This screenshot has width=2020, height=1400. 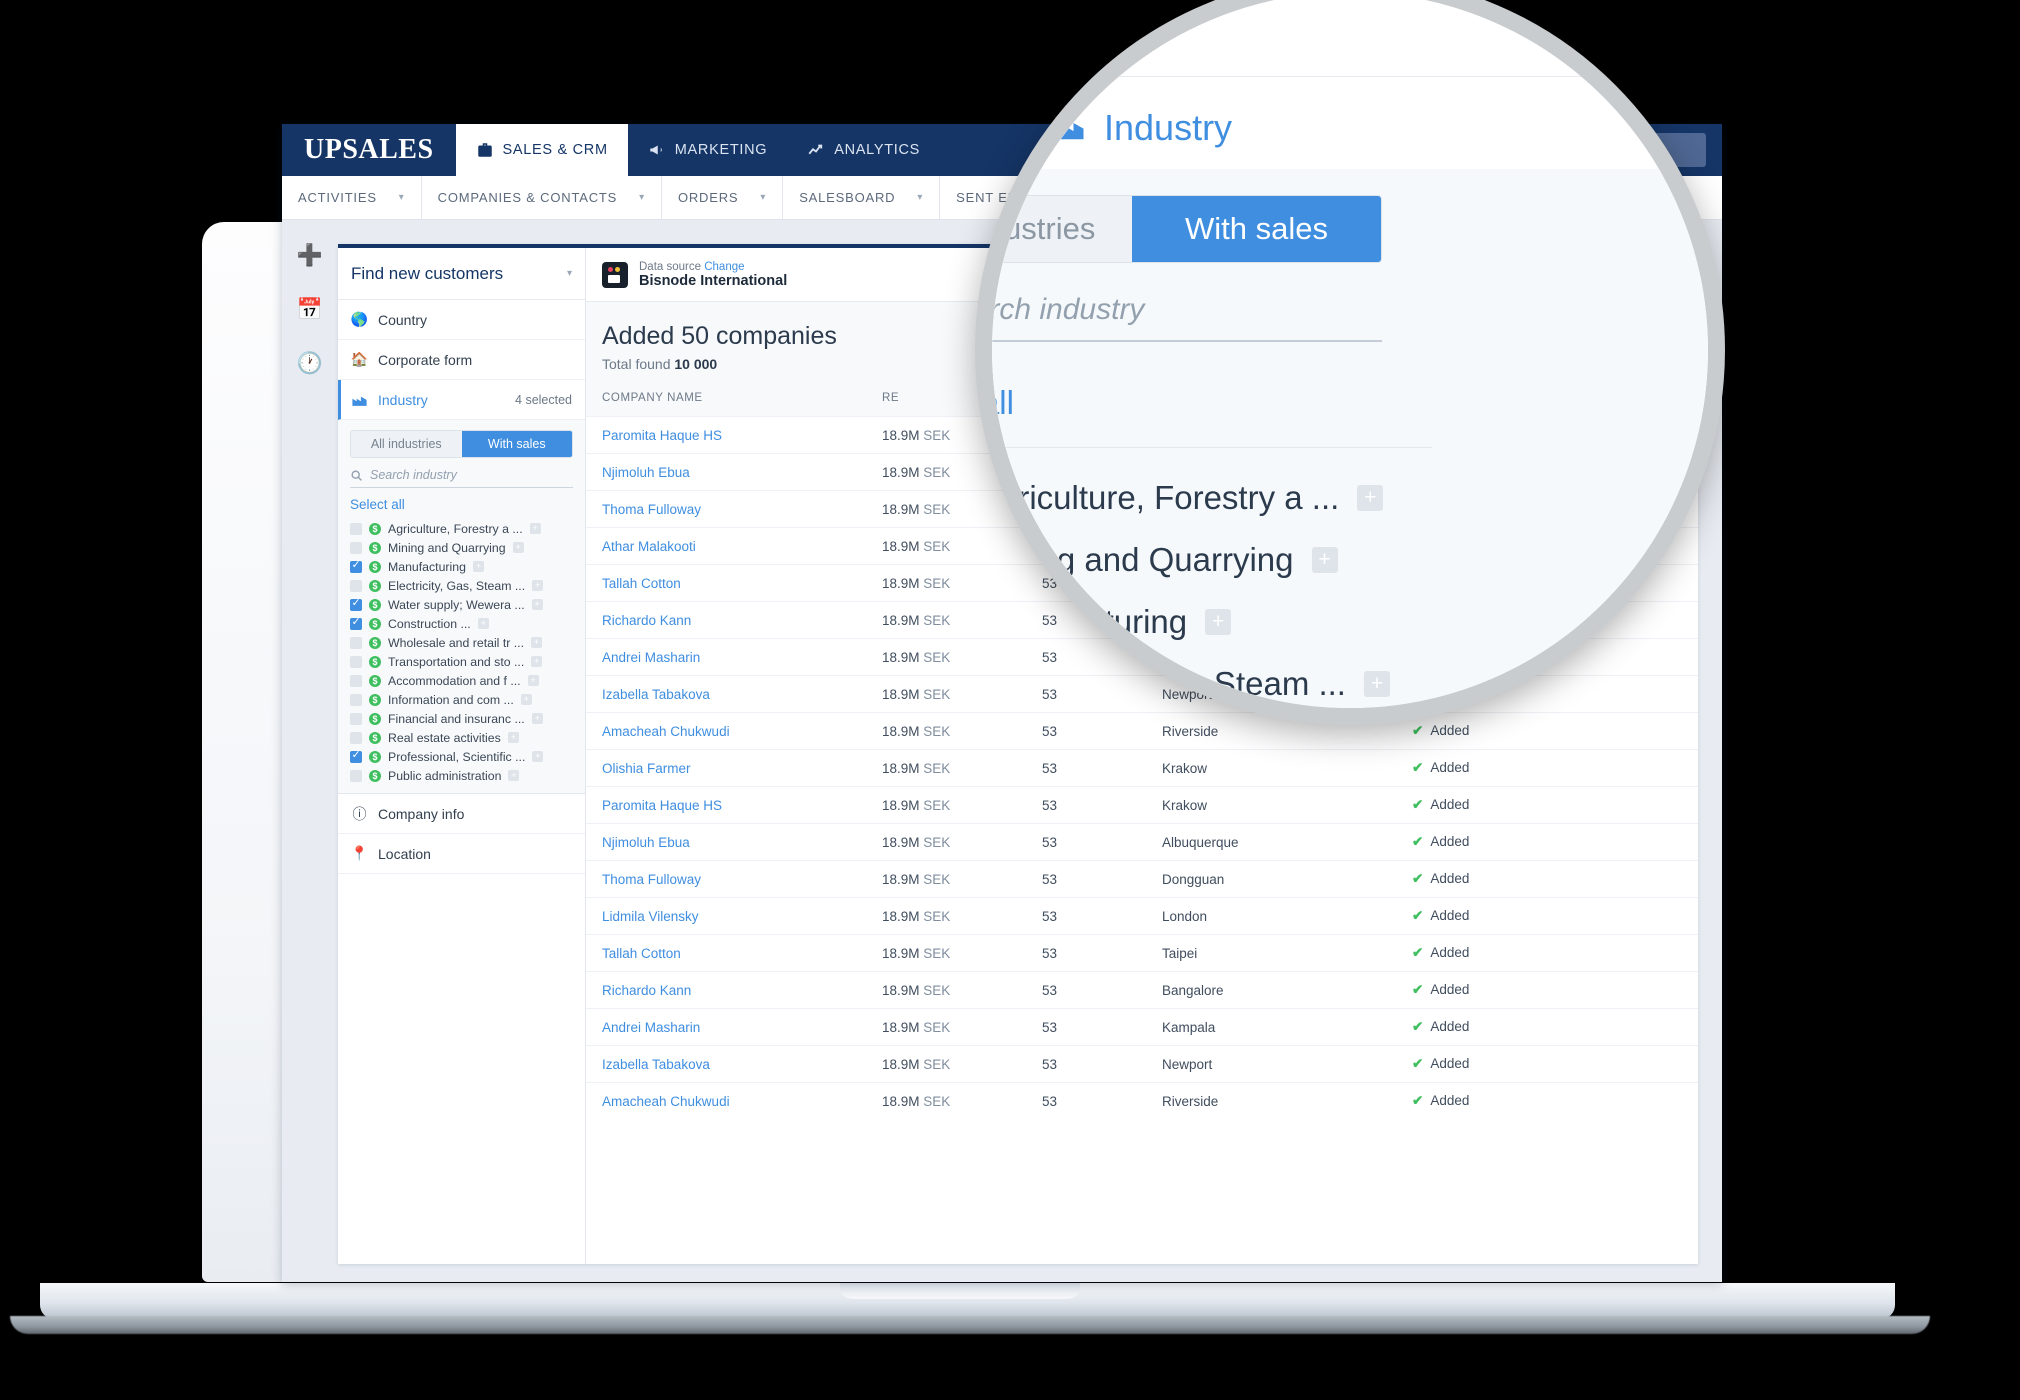 I want to click on magnified-list-item: $Electricity, Gas, Steam ...+, so click(x=1216, y=680).